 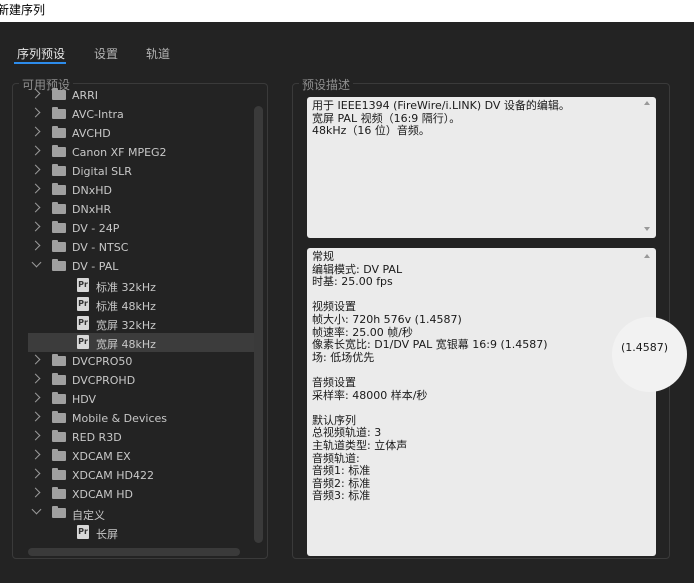 I want to click on detail-line: 音频设置, so click(x=334, y=382).